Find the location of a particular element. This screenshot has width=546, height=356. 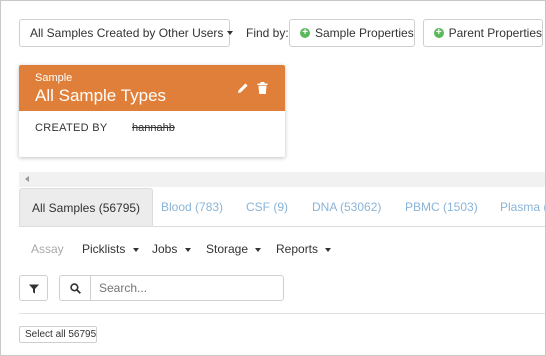

storage-menu: Storage is located at coordinates (234, 249).